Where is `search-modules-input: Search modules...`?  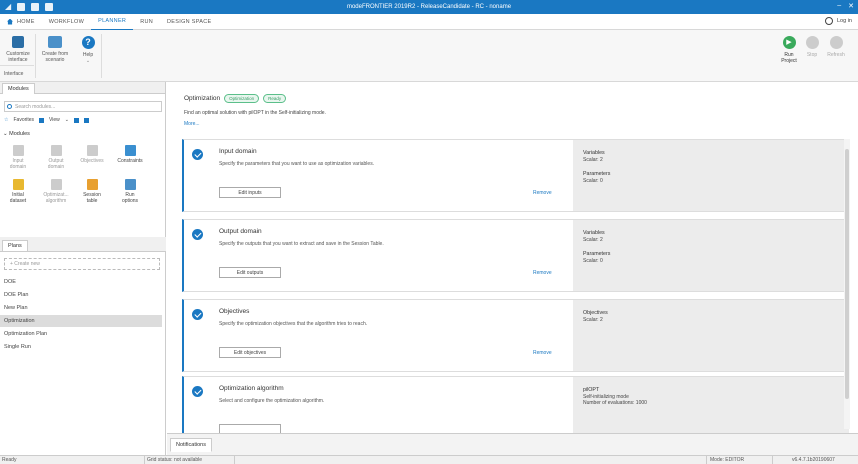
search-modules-input: Search modules... is located at coordinates (83, 106).